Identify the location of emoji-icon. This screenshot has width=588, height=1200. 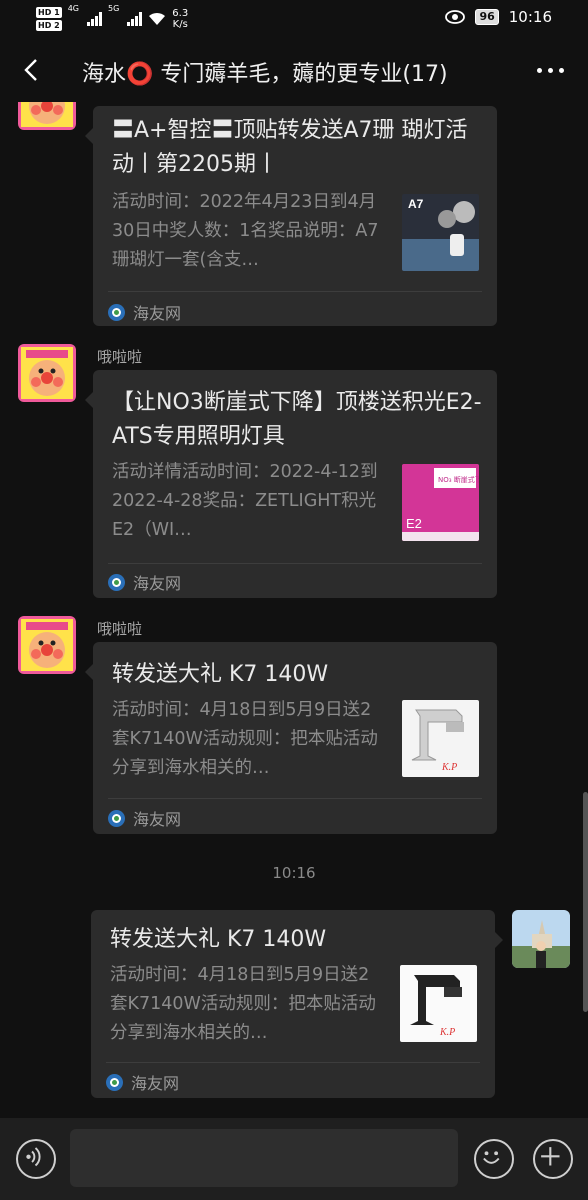
(494, 1159).